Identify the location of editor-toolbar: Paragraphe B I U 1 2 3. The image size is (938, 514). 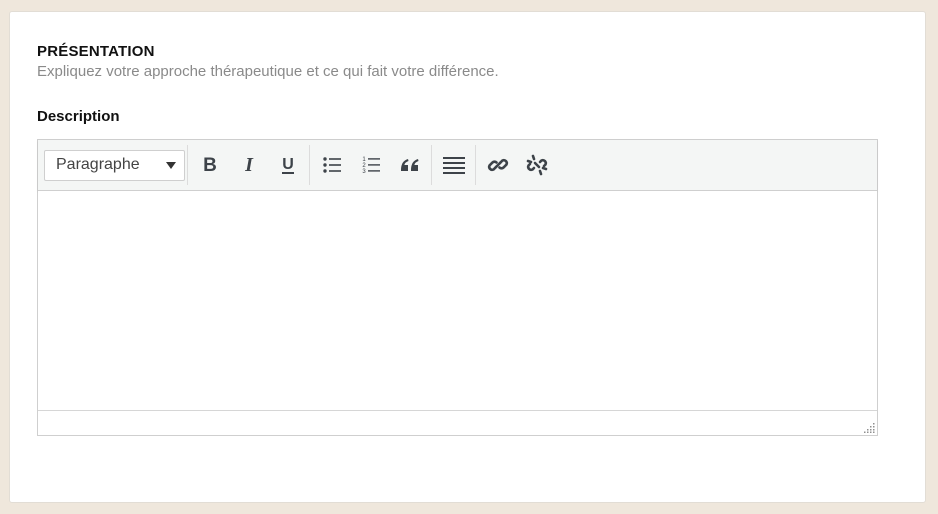
(457, 165).